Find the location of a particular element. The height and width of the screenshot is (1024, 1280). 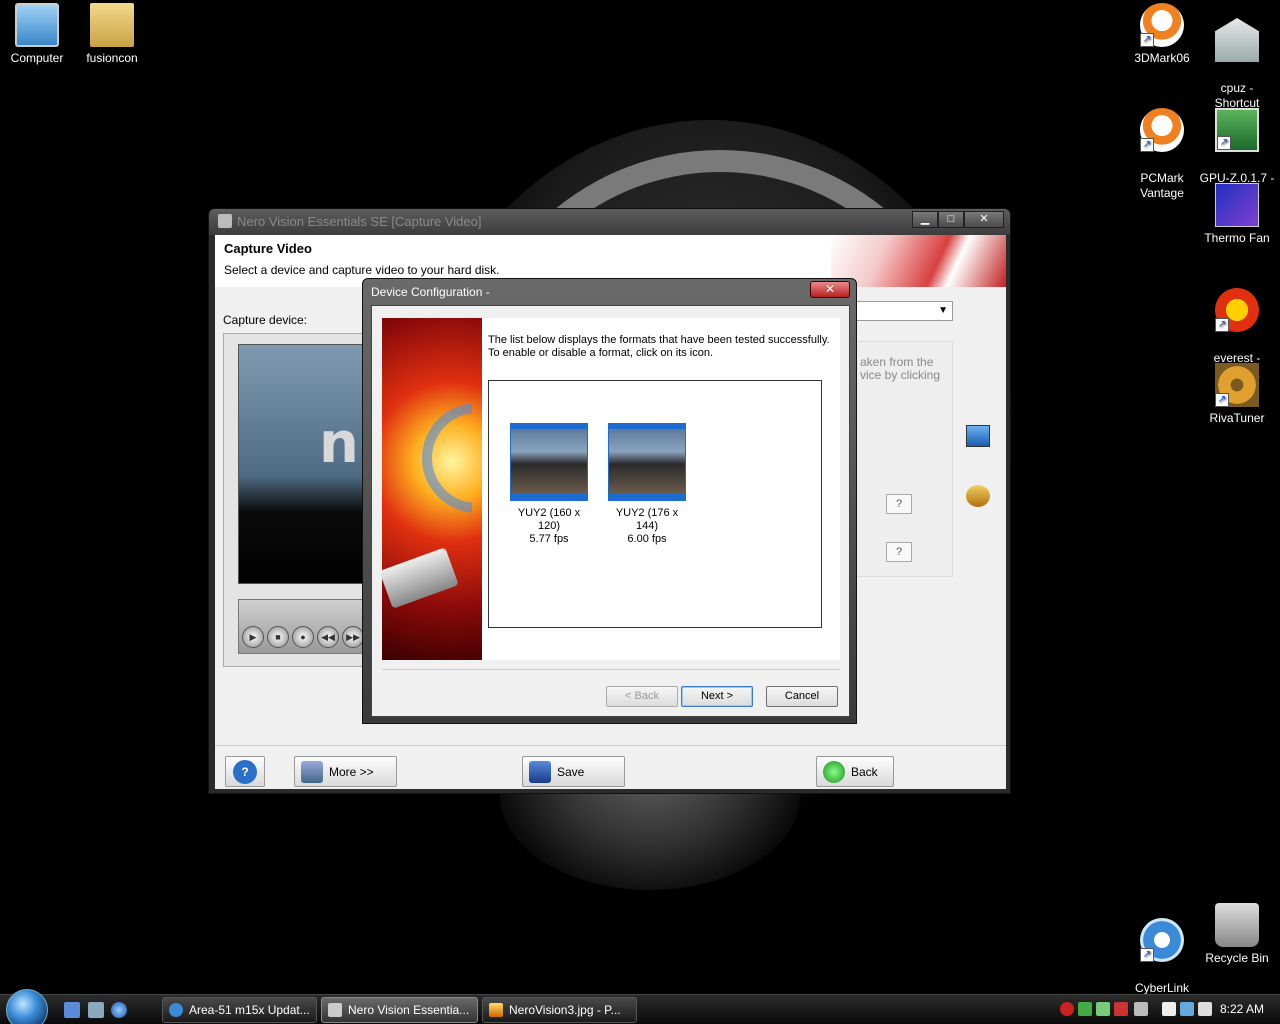

bottom-toolbar: ? More >> Save Back is located at coordinates (610, 767).